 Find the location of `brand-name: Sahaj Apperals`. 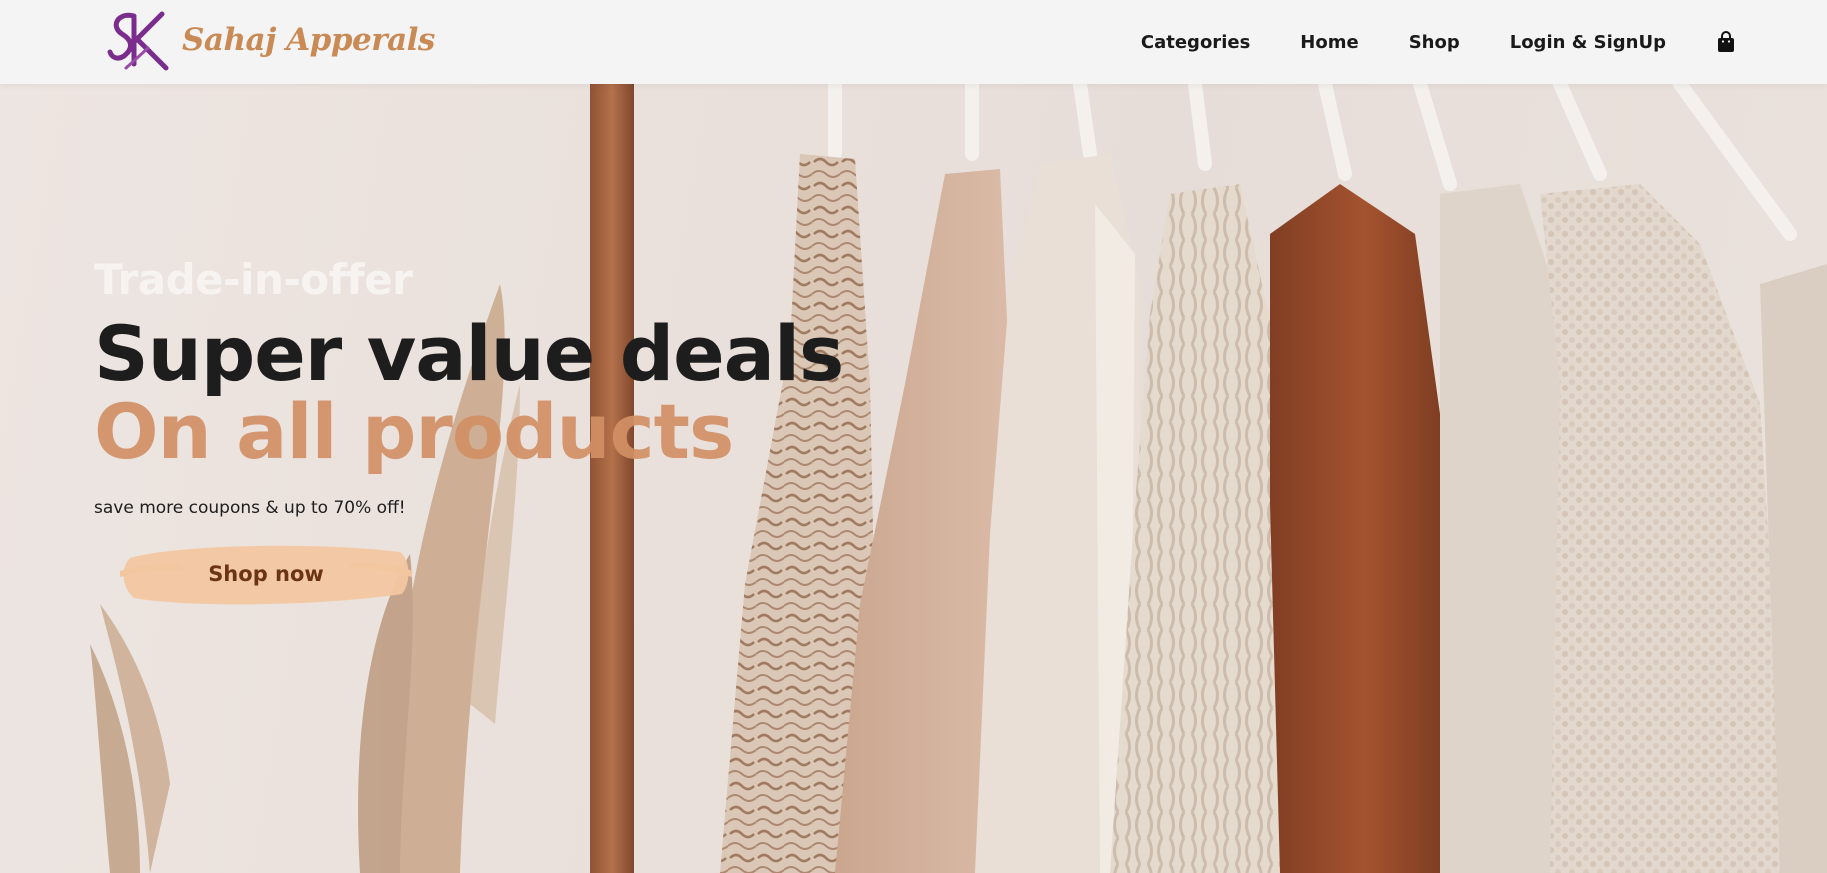

brand-name: Sahaj Apperals is located at coordinates (308, 40).